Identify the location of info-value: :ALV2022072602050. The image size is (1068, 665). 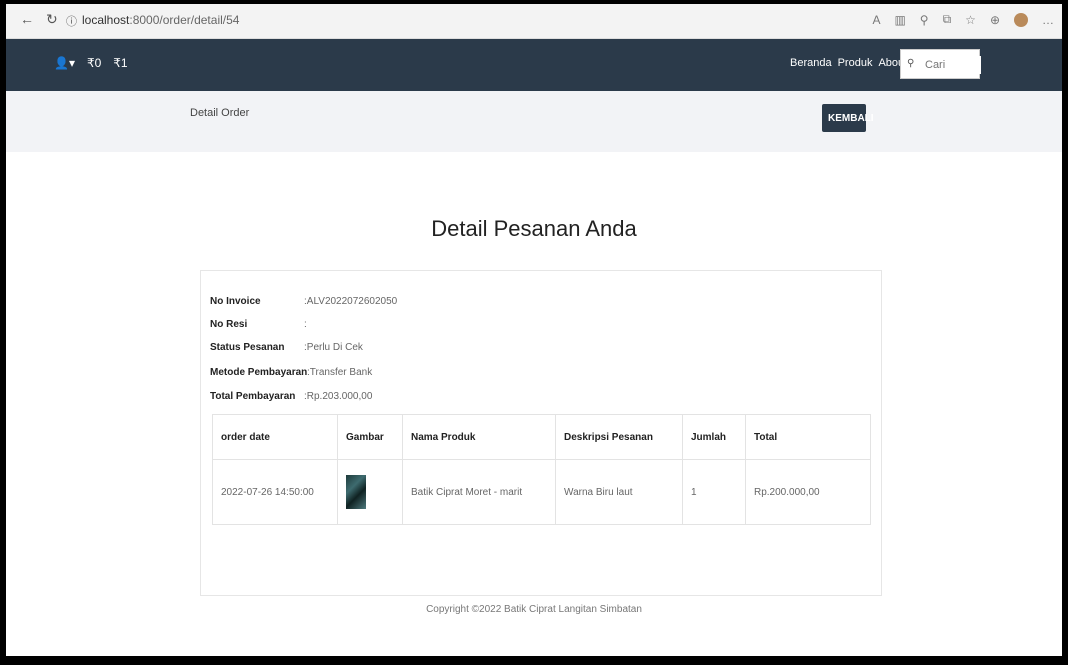
(351, 301).